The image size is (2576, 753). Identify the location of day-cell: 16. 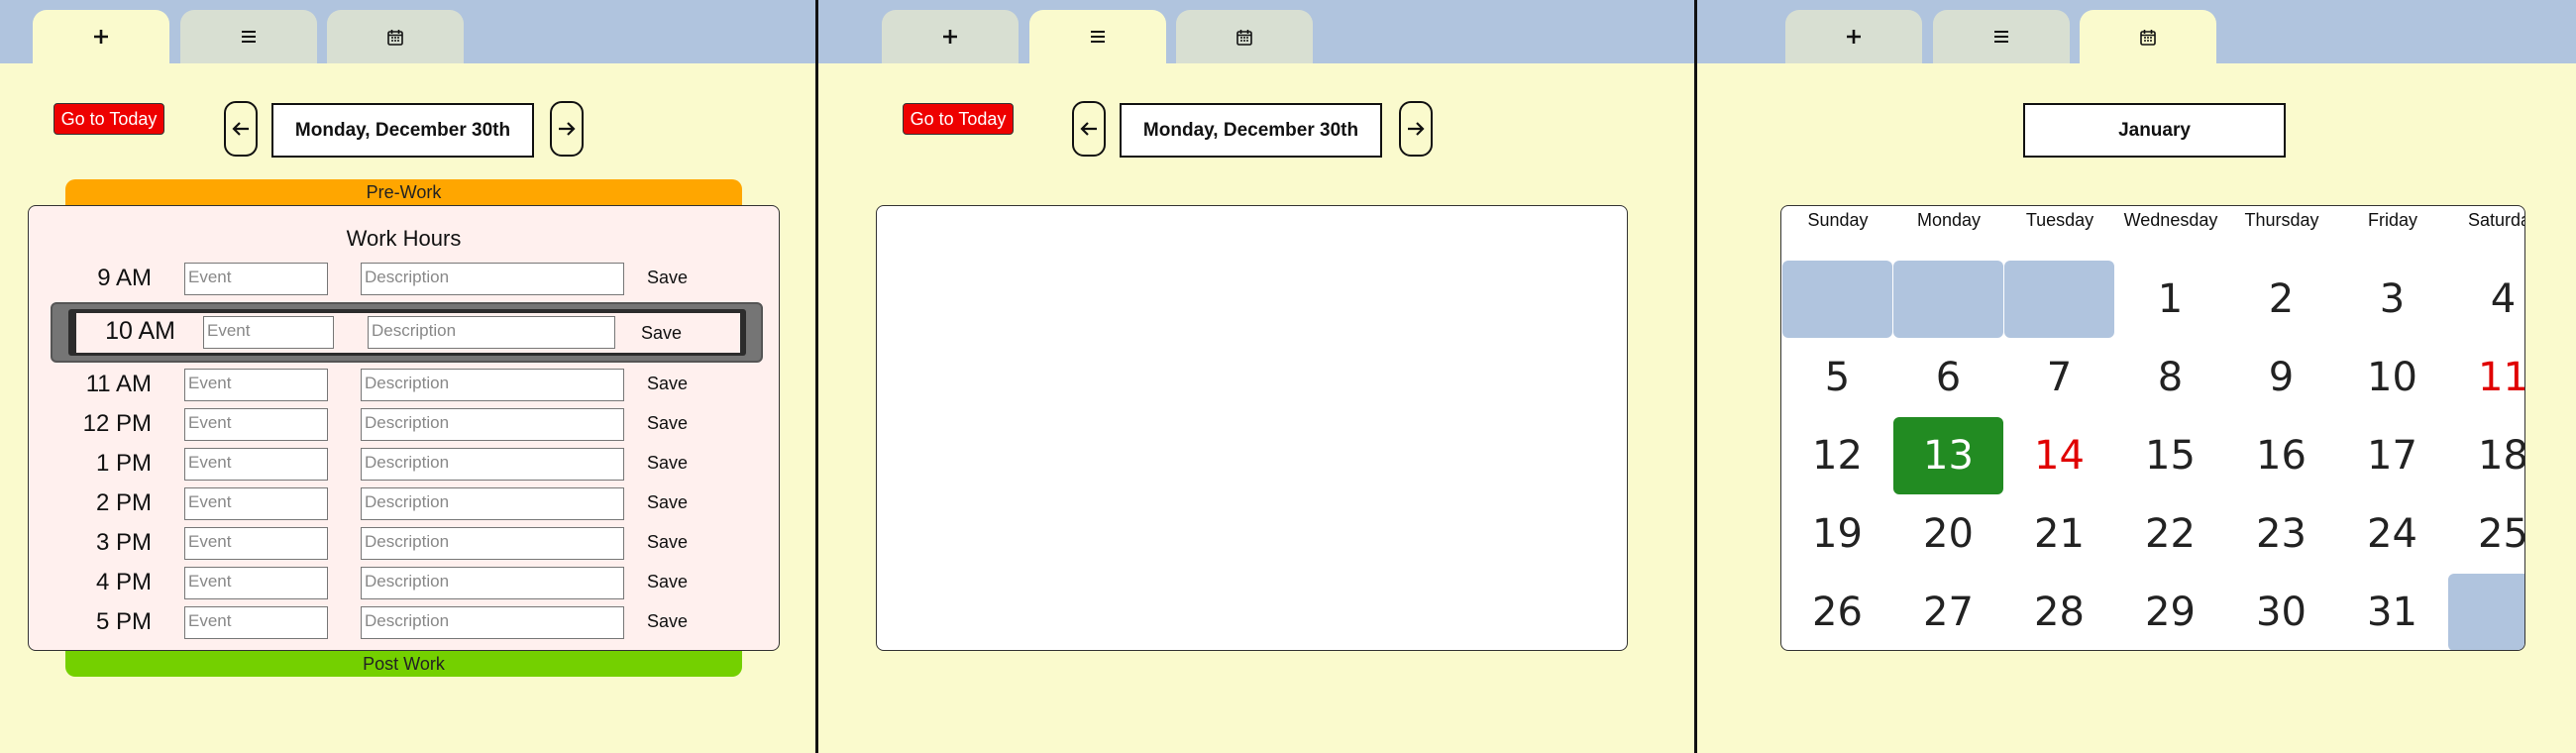
(2281, 455).